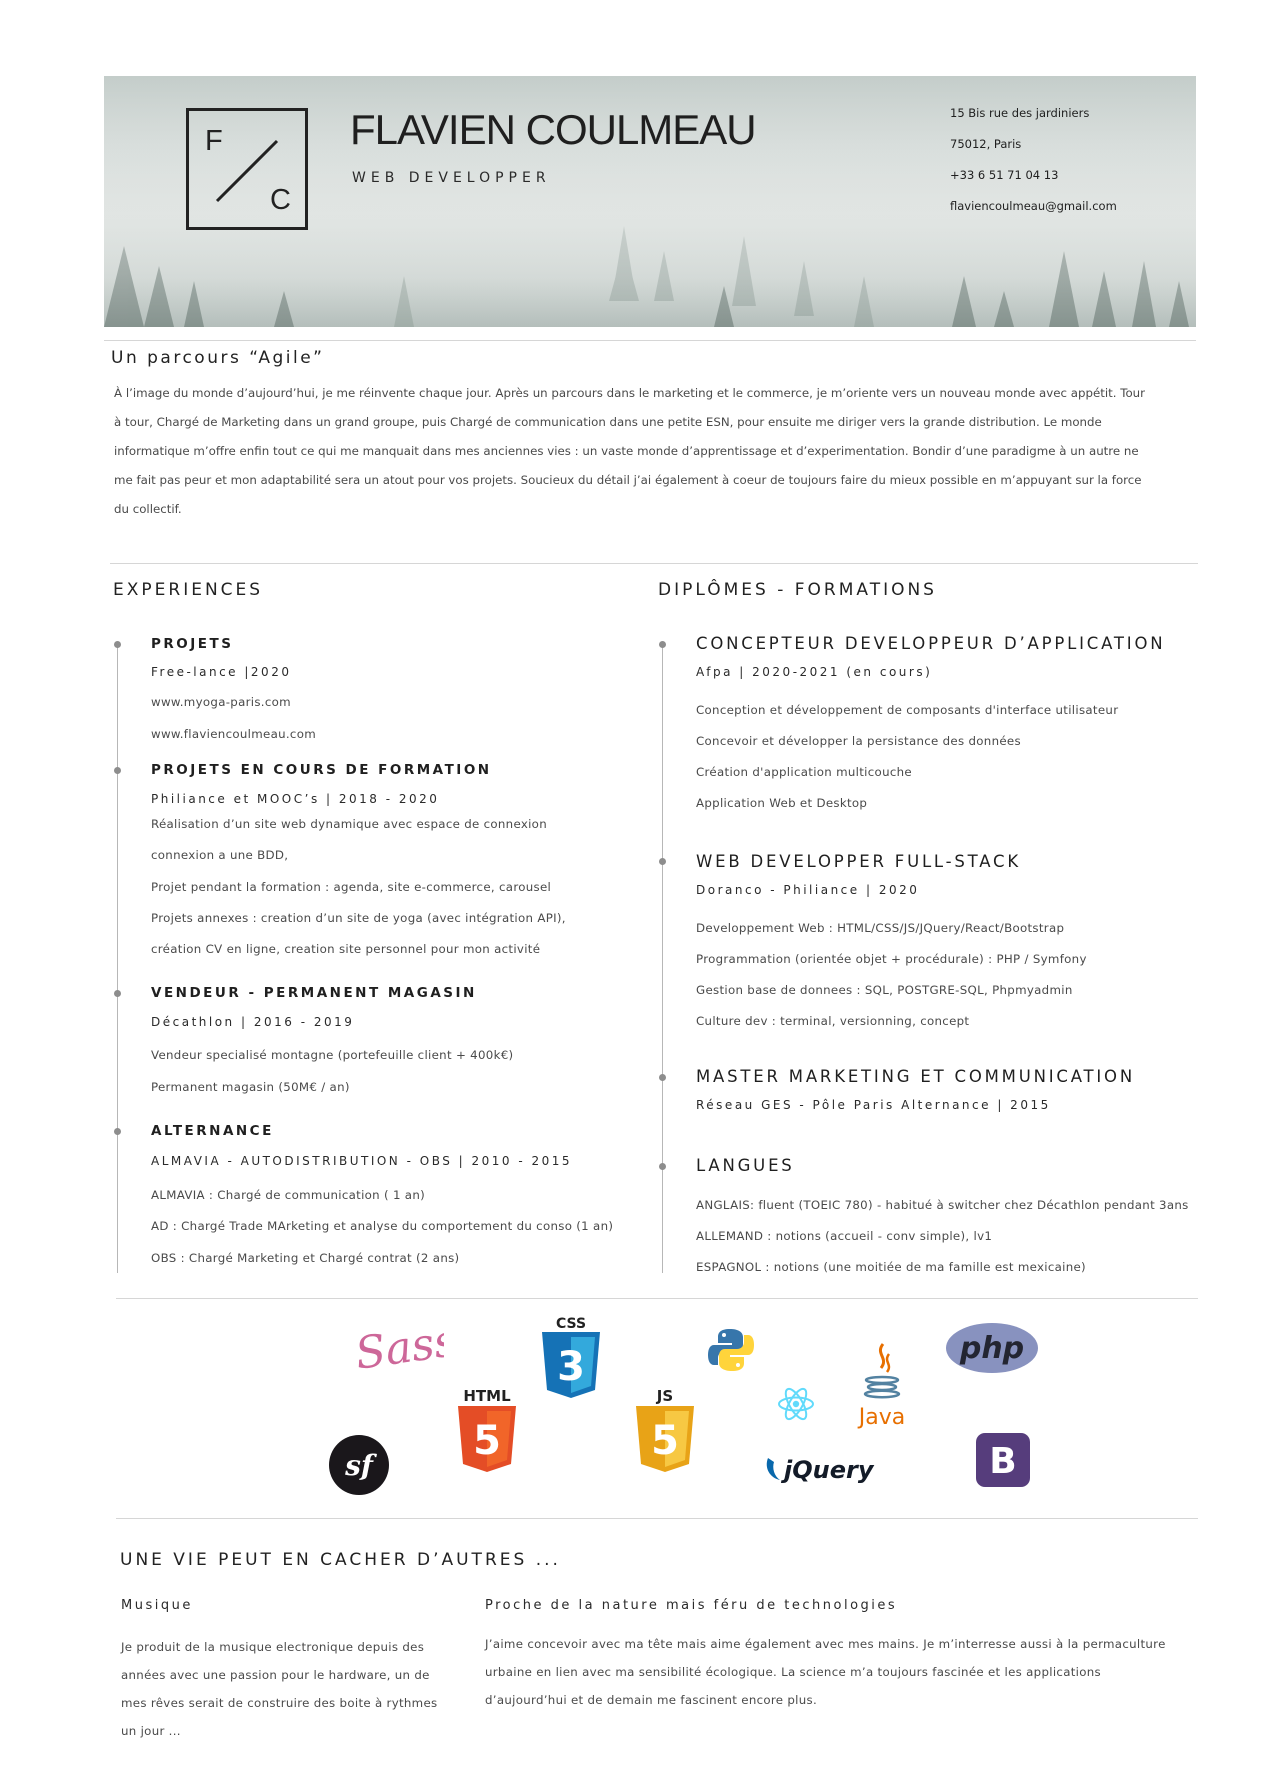 The width and height of the screenshot is (1276, 1790). Describe the element at coordinates (212, 1131) in the screenshot. I see `experience-title: ALTERNANCE` at that location.